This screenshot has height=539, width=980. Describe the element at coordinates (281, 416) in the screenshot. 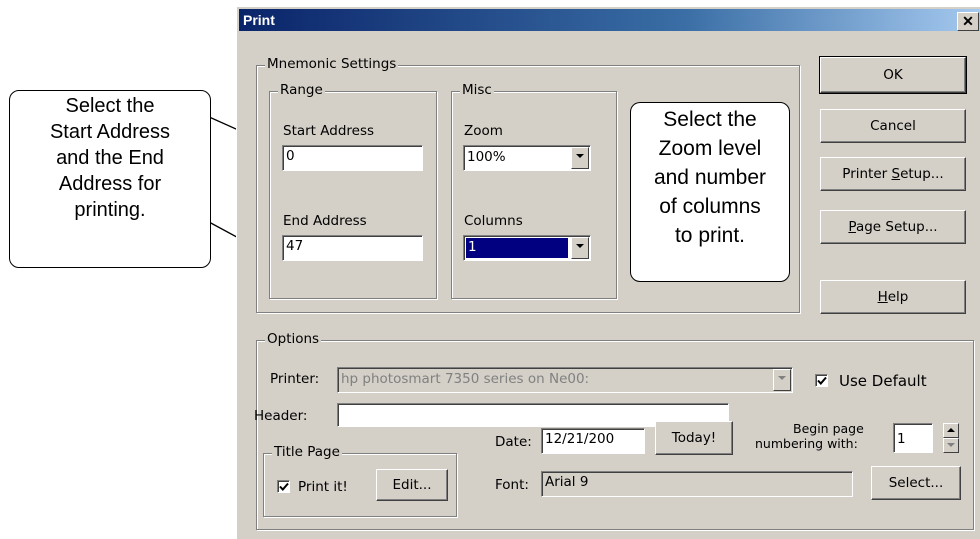

I see `header-label: Header:` at that location.